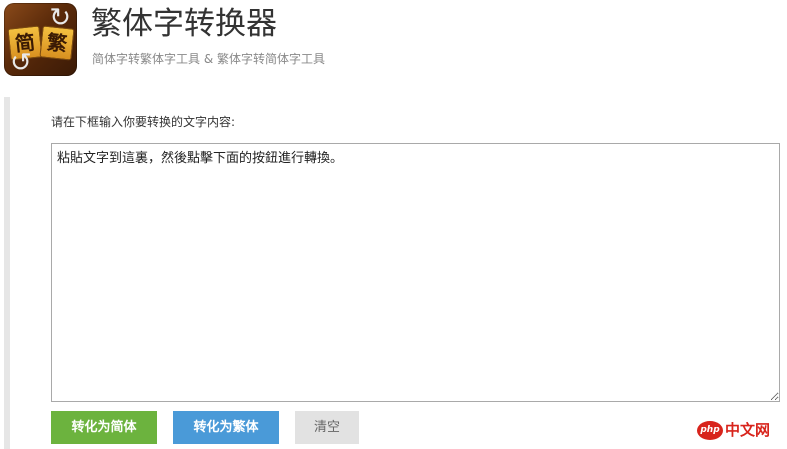 This screenshot has height=449, width=787. What do you see at coordinates (57, 43) in the screenshot?
I see `logo-tile-traditional: 繁` at bounding box center [57, 43].